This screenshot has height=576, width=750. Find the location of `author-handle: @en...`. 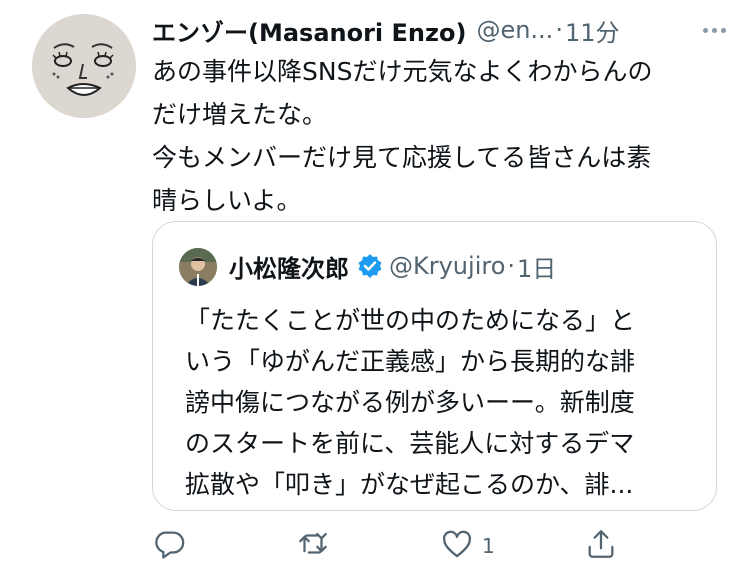

author-handle: @en... is located at coordinates (514, 30).